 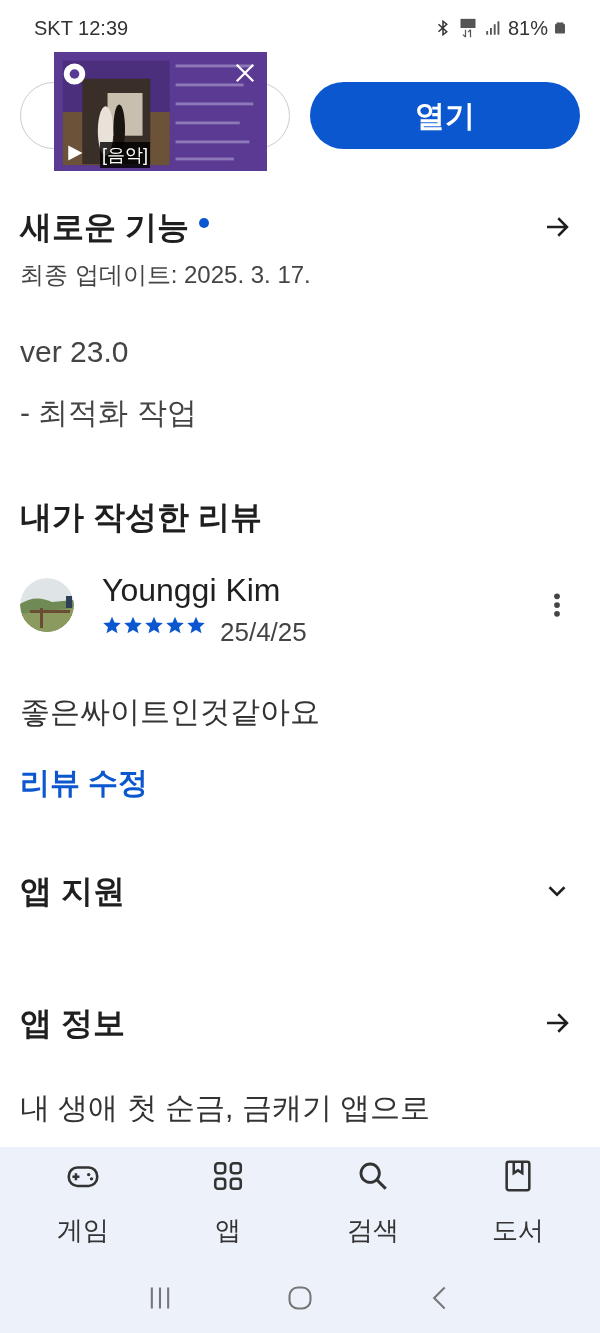 I want to click on nav-tab: 검색, so click(x=372, y=1204).